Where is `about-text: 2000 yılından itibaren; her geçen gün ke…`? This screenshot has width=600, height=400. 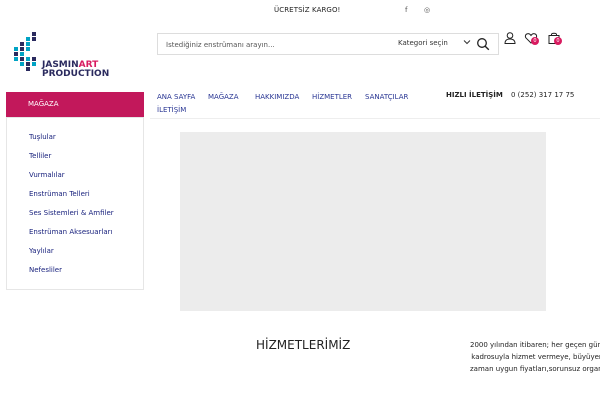 about-text: 2000 yılından itibaren; her geçen gün ke… is located at coordinates (535, 357).